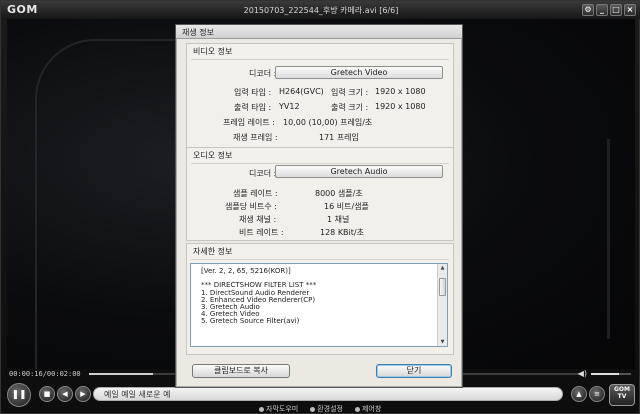 The width and height of the screenshot is (640, 414). Describe the element at coordinates (328, 122) in the screenshot. I see `framerate-value: 10,00 (10,00) 프레임/초` at that location.